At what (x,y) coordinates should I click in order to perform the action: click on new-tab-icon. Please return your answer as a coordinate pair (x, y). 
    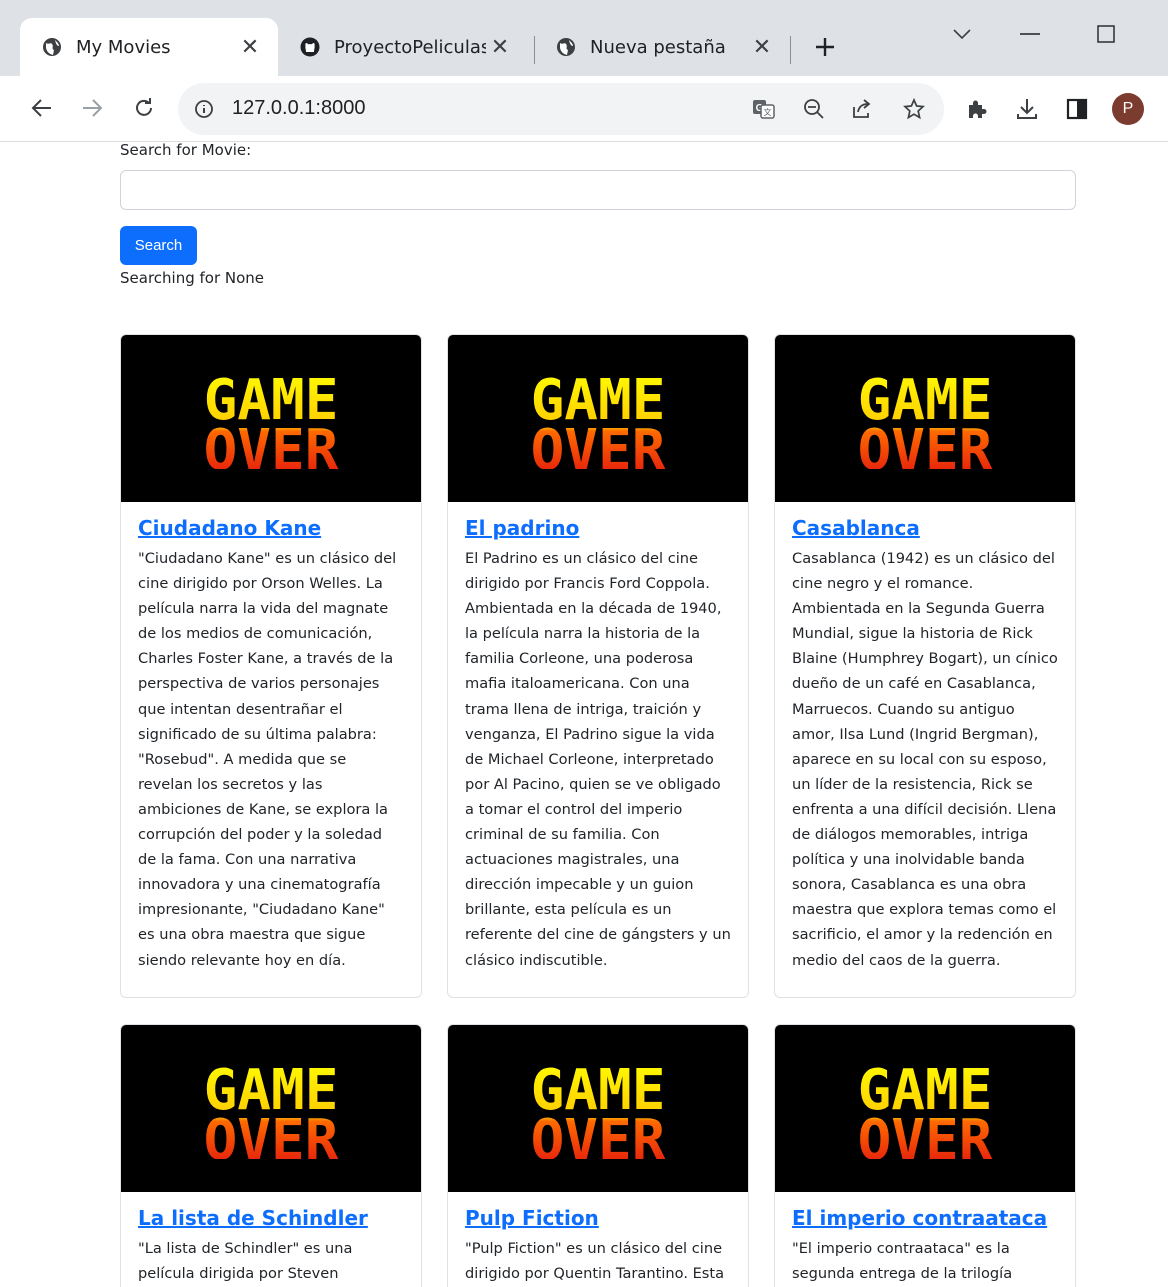
    Looking at the image, I should click on (825, 47).